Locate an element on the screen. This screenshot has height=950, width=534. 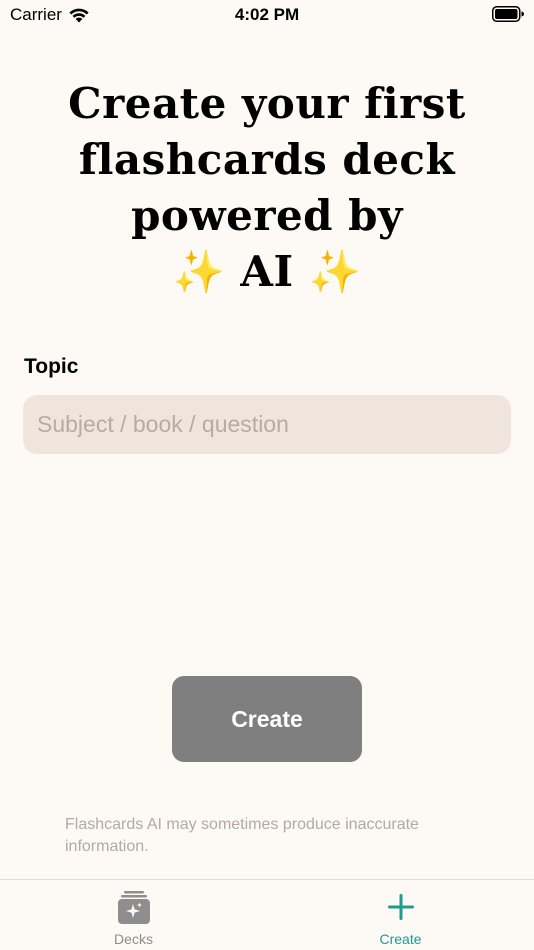
tab-bar: Decks Create is located at coordinates (267, 914).